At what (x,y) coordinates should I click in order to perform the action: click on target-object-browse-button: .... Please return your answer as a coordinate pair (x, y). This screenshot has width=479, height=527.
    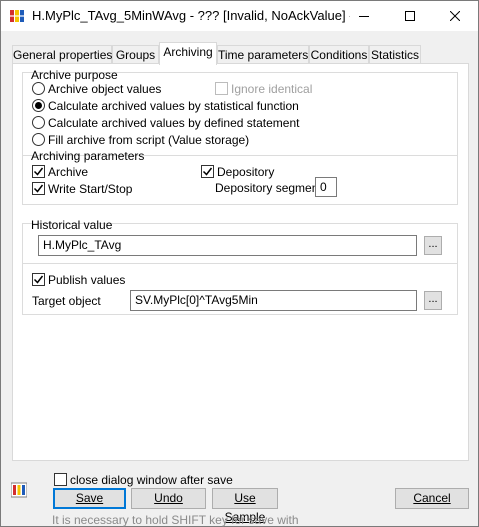
    Looking at the image, I should click on (433, 300).